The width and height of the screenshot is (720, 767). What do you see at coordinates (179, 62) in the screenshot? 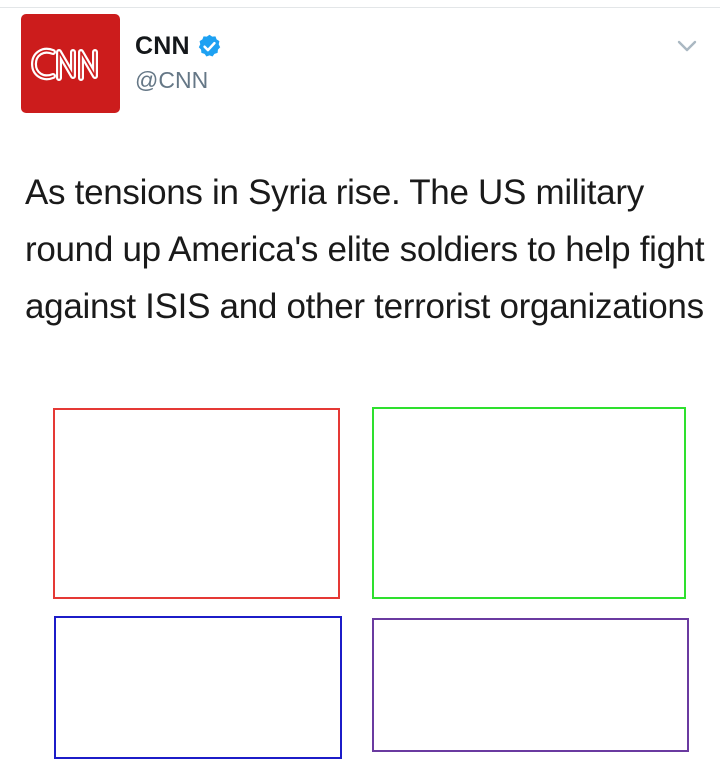
I see `account-info: CNN @CNN` at bounding box center [179, 62].